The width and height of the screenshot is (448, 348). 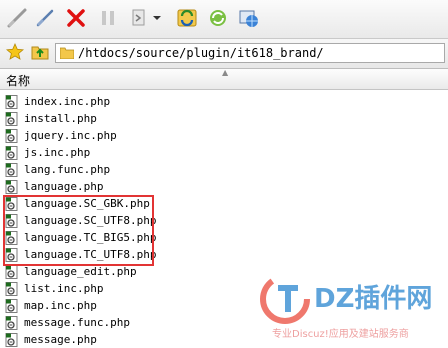 I want to click on column-header-name: ▲ 名称, so click(x=224, y=79).